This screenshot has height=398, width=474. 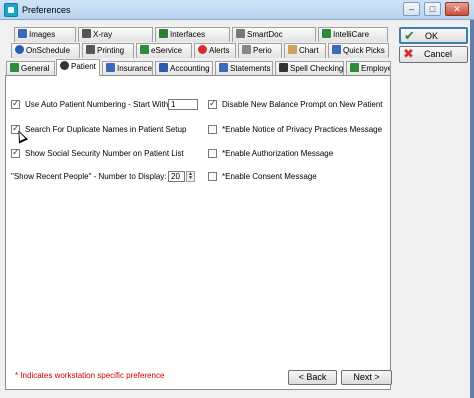 What do you see at coordinates (358, 50) in the screenshot?
I see `tab-quick-picks: Quick Picks` at bounding box center [358, 50].